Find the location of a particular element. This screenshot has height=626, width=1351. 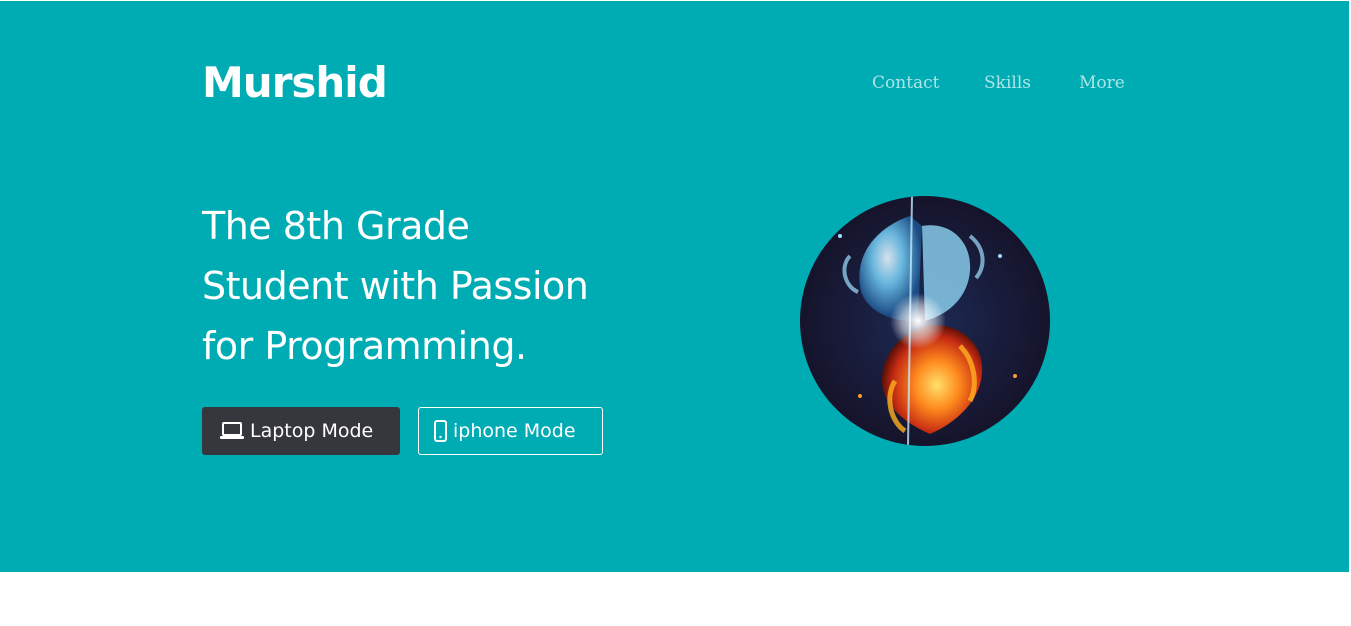

nav-link-more: More is located at coordinates (1102, 83).